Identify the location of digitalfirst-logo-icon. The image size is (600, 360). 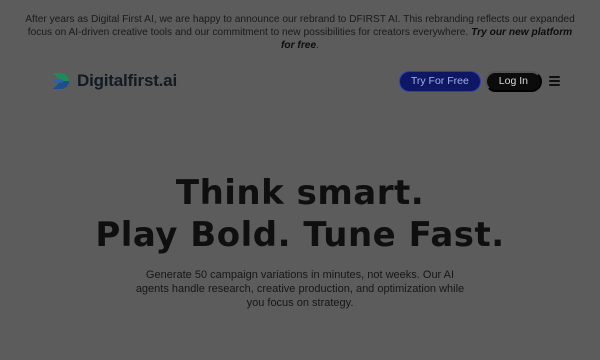
(61, 81).